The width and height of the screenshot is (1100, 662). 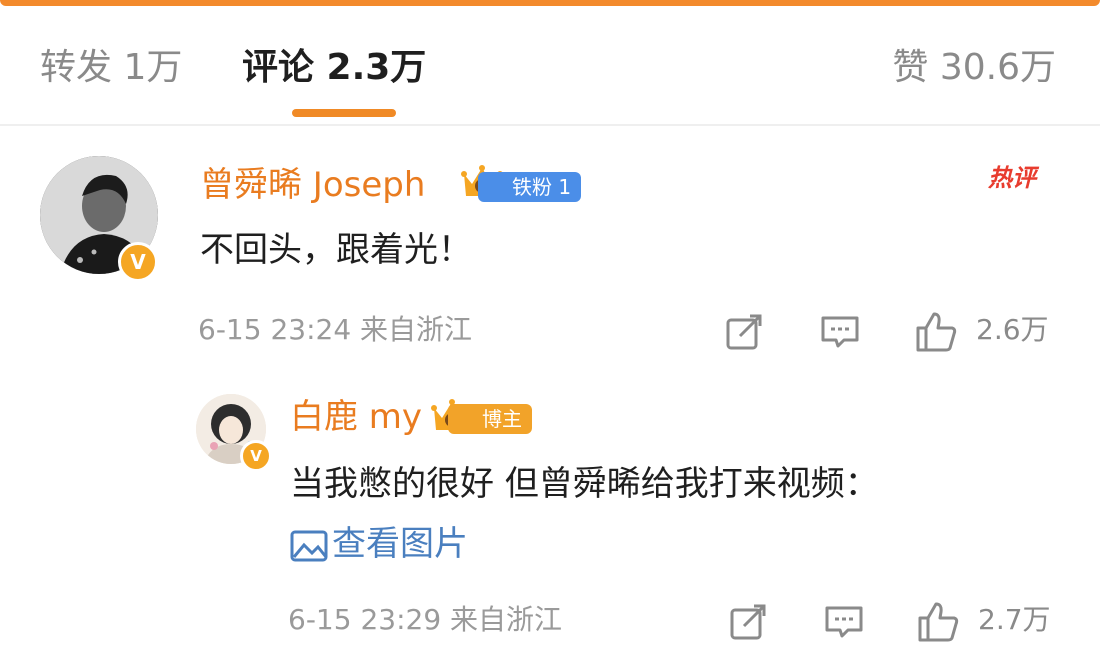 What do you see at coordinates (309, 545) in the screenshot?
I see `image-icon` at bounding box center [309, 545].